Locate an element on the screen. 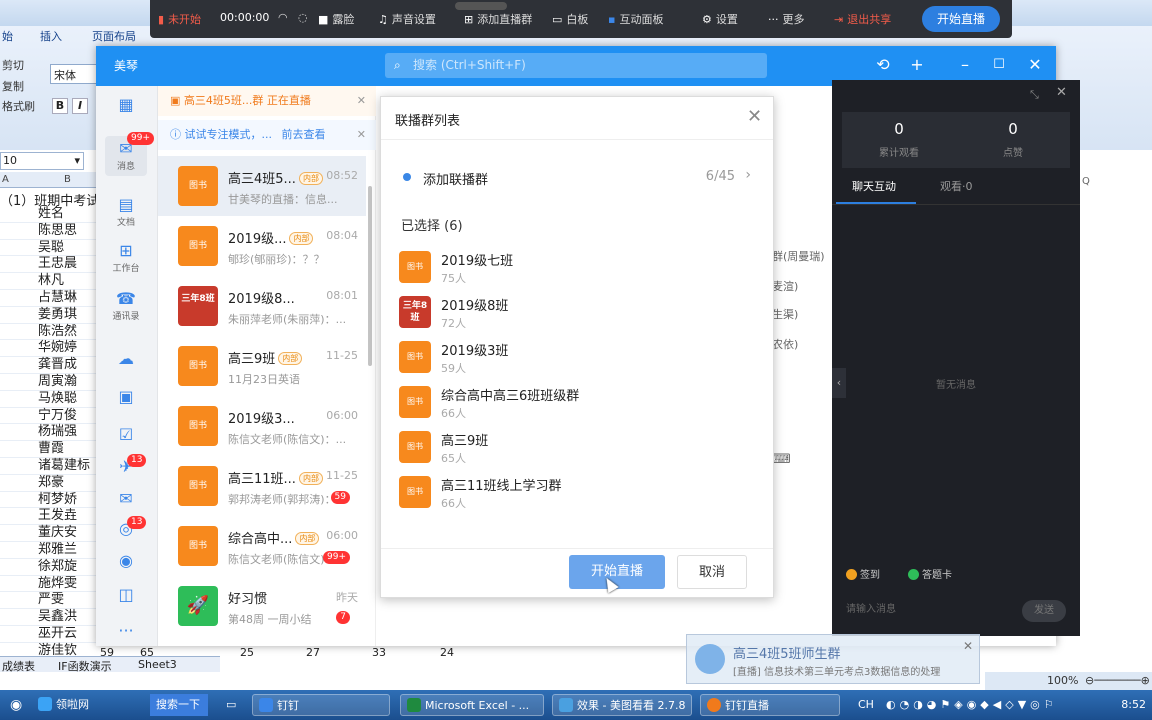 The width and height of the screenshot is (1152, 720). conversation-item: 图书 综合高中... 内部 06:00 陈信文老师(陈信文)：... 99+ is located at coordinates (262, 546).